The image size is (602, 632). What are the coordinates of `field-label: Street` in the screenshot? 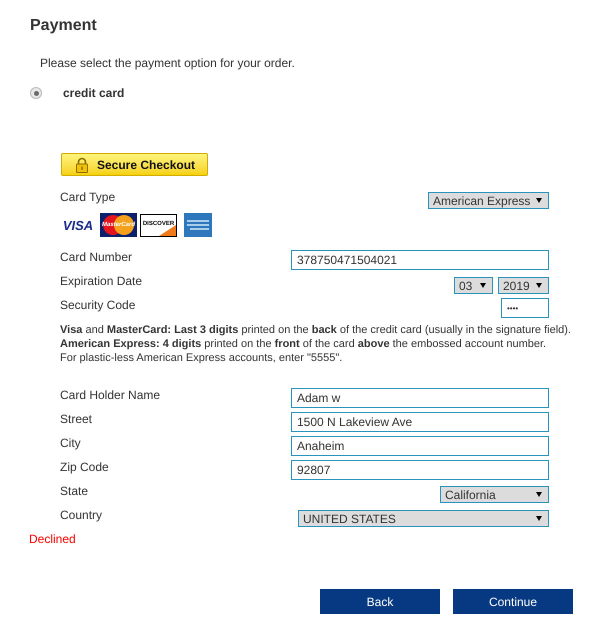 It's located at (76, 419).